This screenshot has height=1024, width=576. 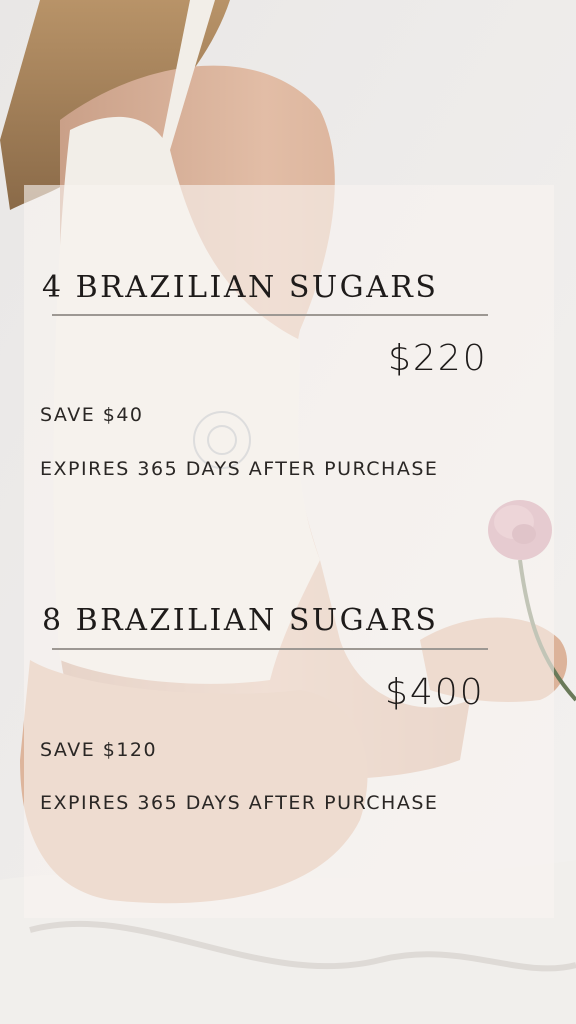 I want to click on package-title-1: 4 BRAZILIAN SUGARS, so click(x=240, y=287).